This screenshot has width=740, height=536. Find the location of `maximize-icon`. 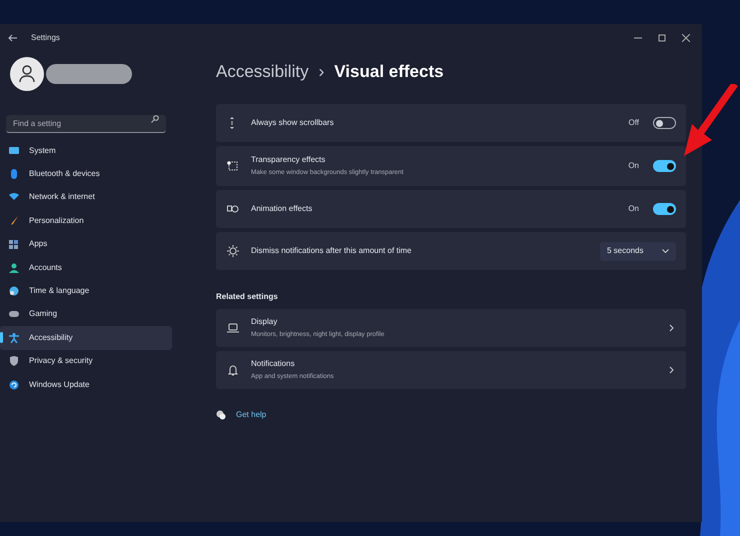

maximize-icon is located at coordinates (662, 38).